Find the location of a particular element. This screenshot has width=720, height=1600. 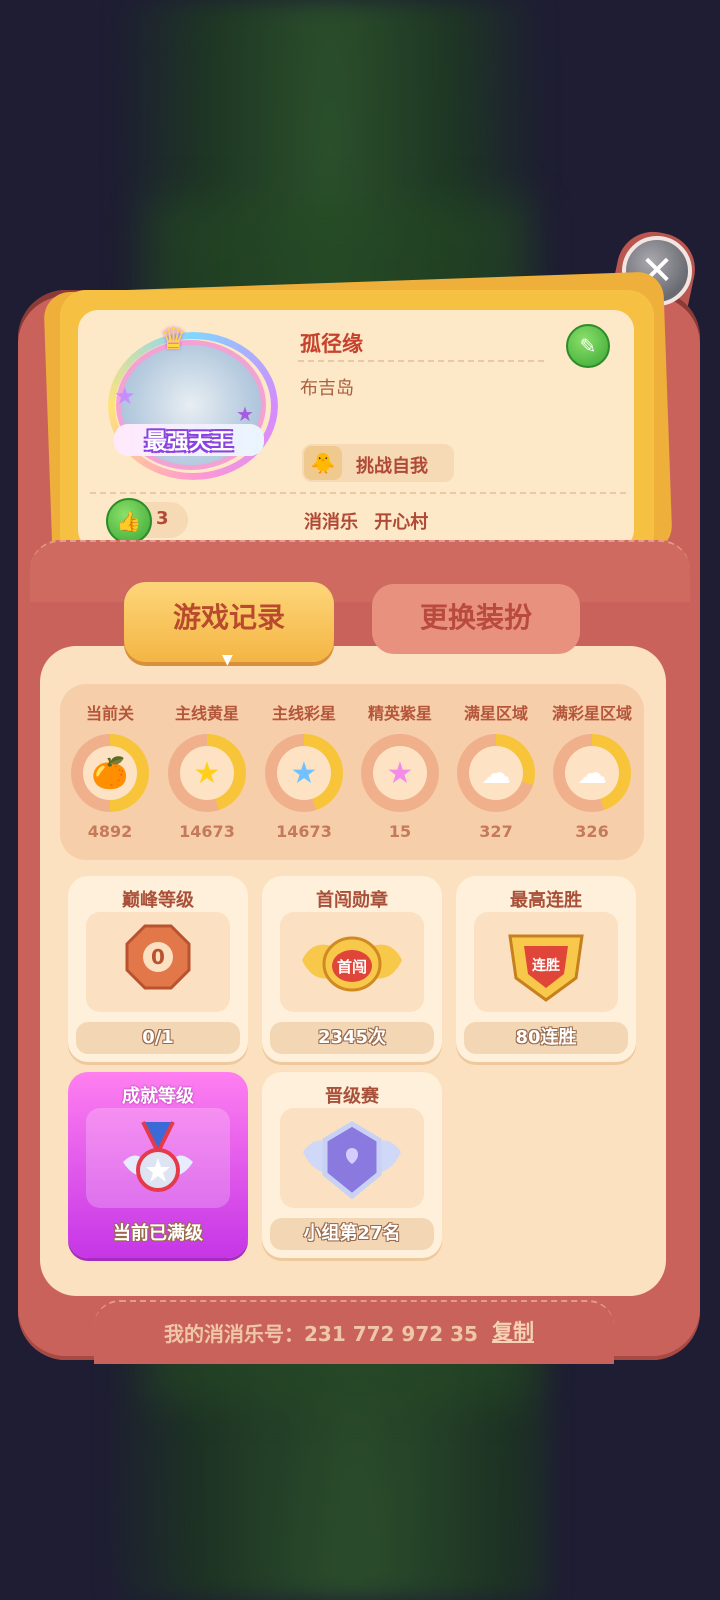

stat-label: 主线彩星 is located at coordinates (303, 713).